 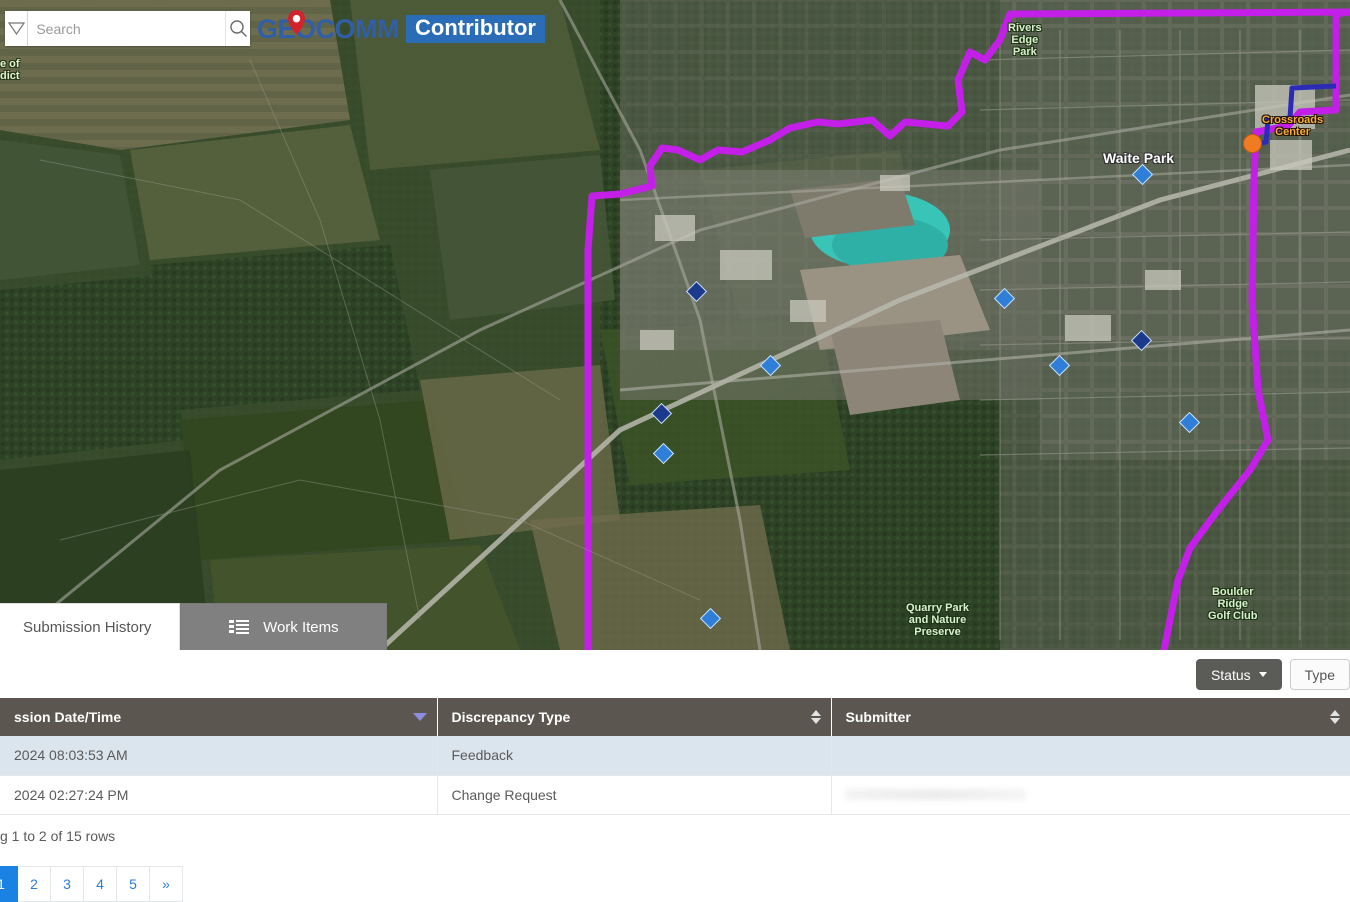 What do you see at coordinates (296, 22) in the screenshot?
I see `location-pin-icon` at bounding box center [296, 22].